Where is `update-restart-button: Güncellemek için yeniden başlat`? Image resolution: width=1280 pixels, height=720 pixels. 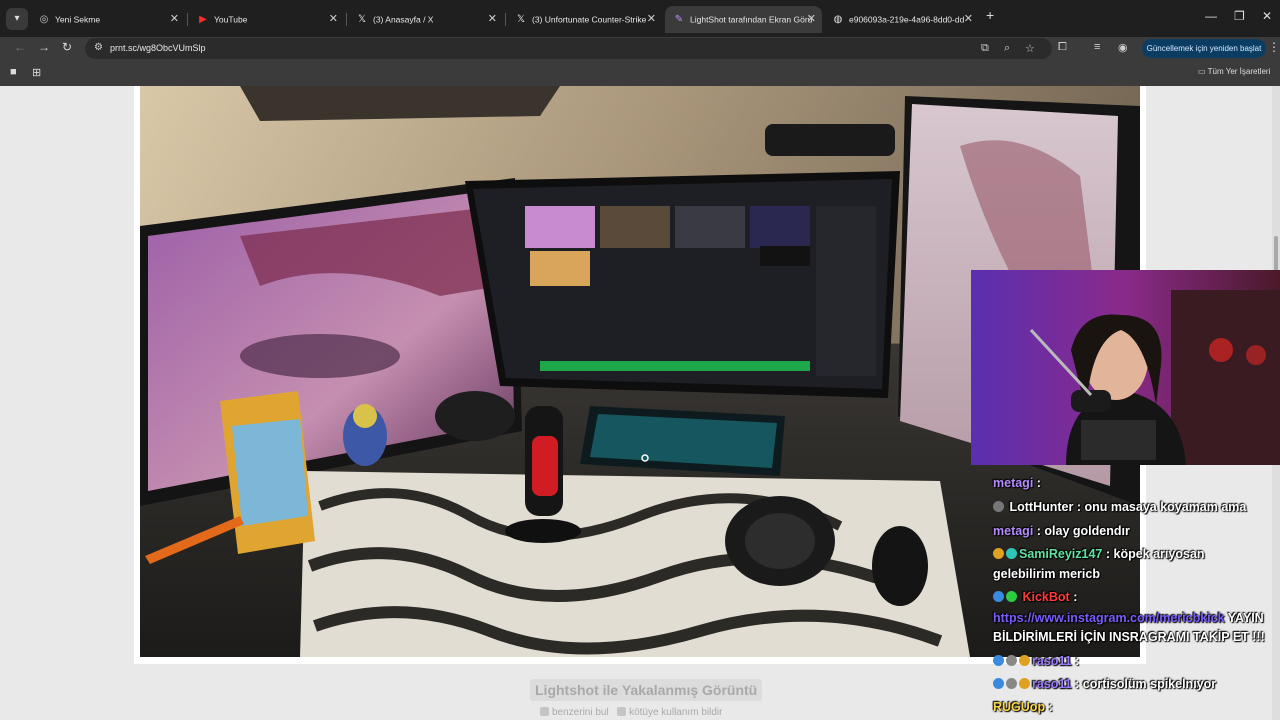 update-restart-button: Güncellemek için yeniden başlat is located at coordinates (1204, 48).